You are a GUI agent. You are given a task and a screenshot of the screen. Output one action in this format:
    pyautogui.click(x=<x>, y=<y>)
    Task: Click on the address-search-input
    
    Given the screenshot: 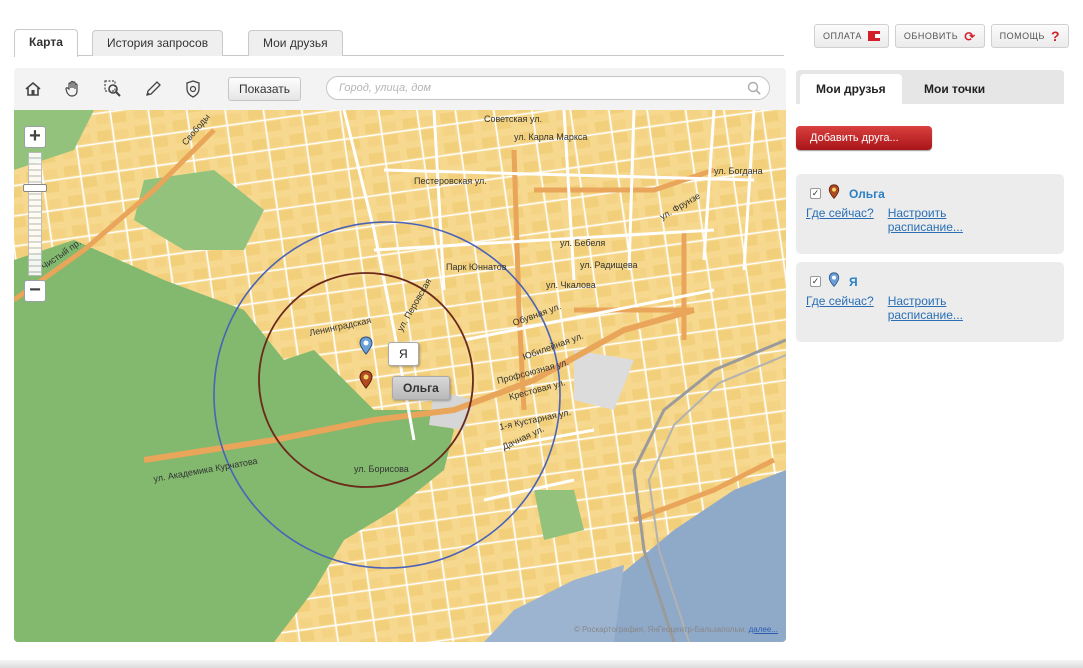 What is the action you would take?
    pyautogui.click(x=548, y=88)
    